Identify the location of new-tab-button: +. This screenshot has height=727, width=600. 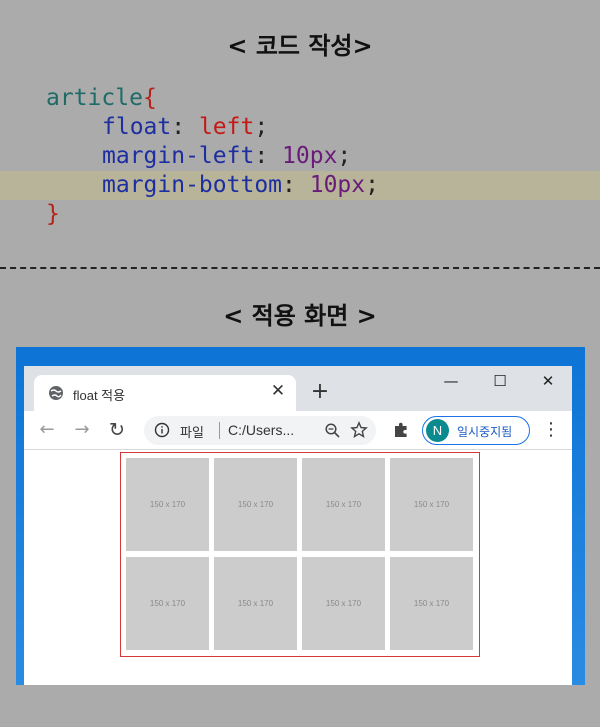
(320, 392).